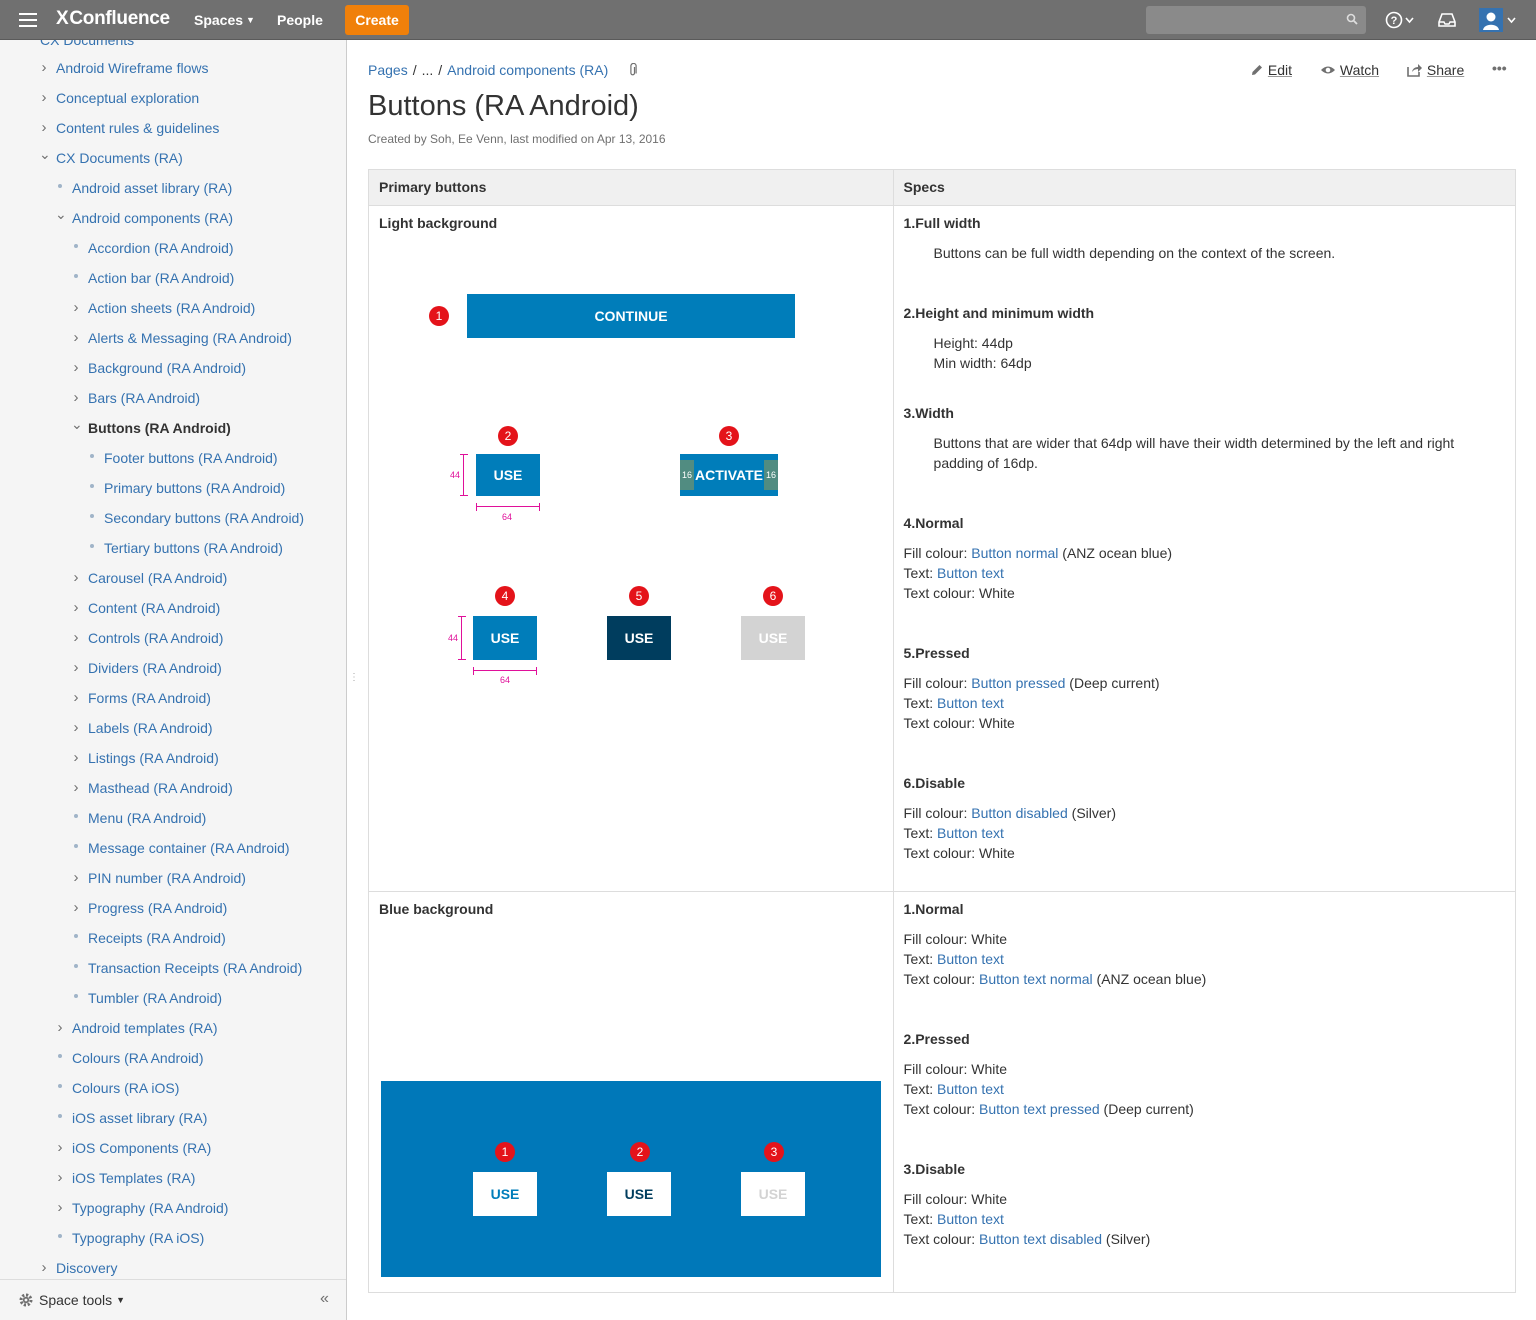 The height and width of the screenshot is (1320, 1536). What do you see at coordinates (82, 1300) in the screenshot?
I see `space-tools-menu: Space tools ▼` at bounding box center [82, 1300].